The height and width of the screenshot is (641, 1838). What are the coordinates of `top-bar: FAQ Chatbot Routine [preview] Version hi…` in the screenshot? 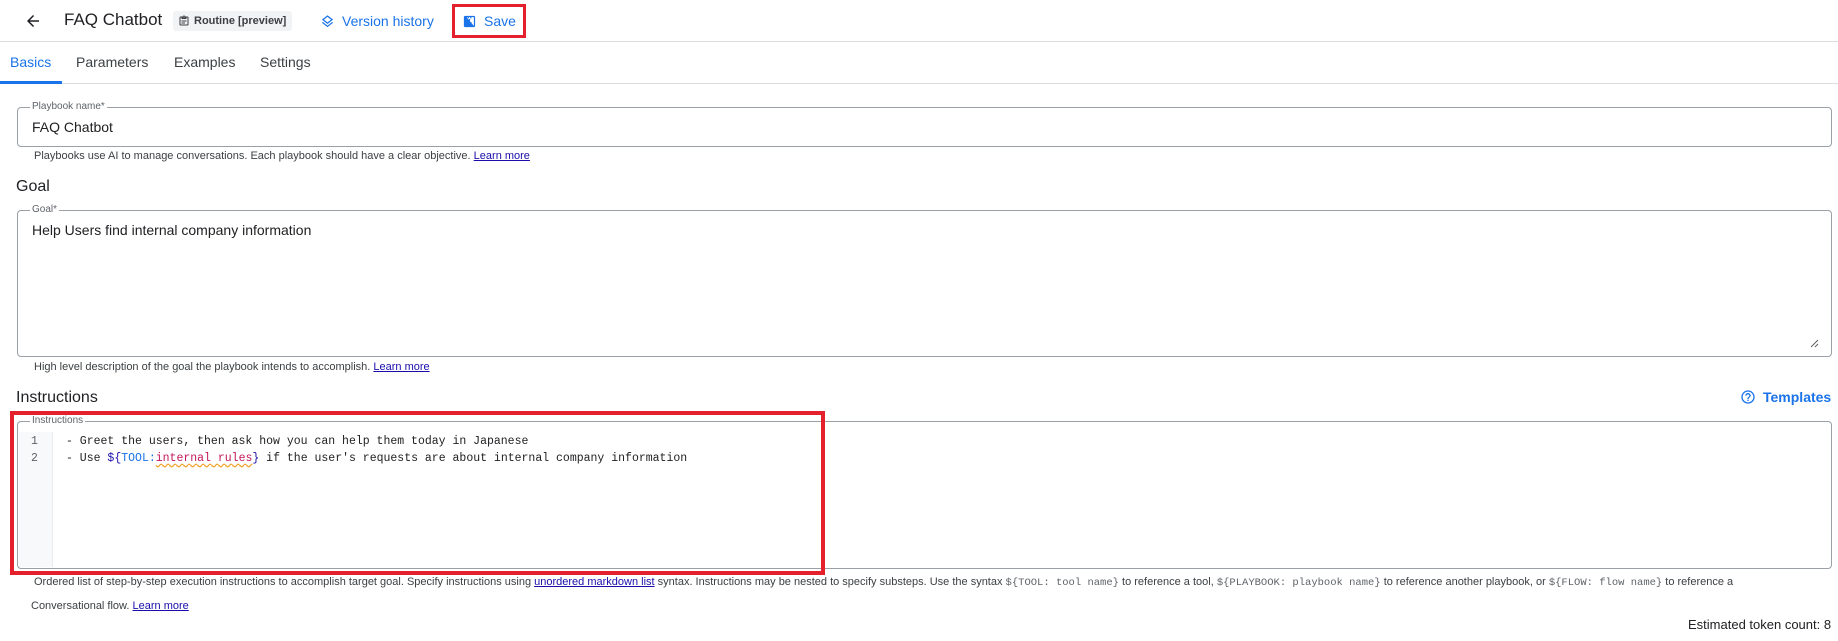 It's located at (919, 21).